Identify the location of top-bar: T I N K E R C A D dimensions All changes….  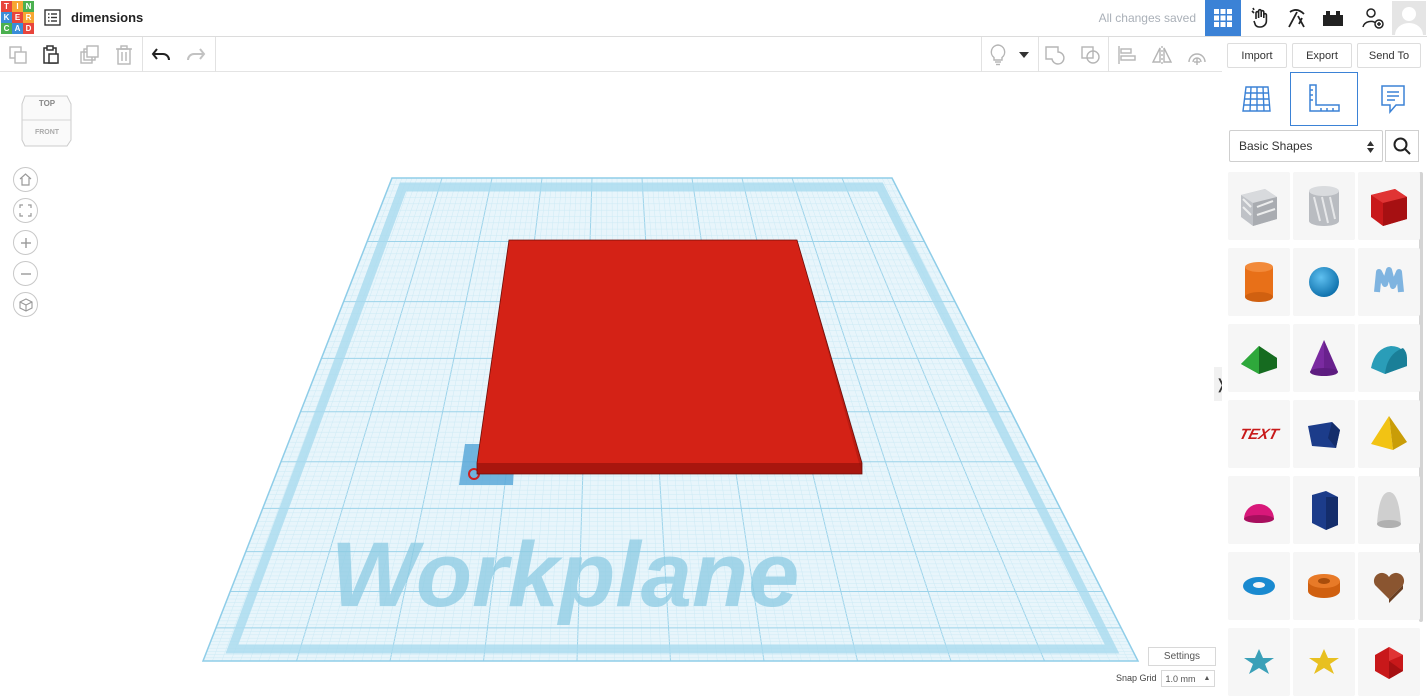
(713, 18).